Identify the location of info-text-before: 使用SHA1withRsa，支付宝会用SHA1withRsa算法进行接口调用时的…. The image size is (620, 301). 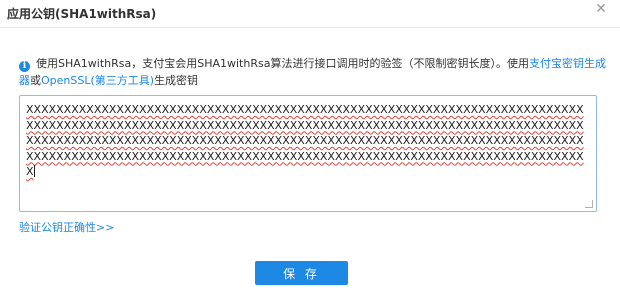
(282, 63).